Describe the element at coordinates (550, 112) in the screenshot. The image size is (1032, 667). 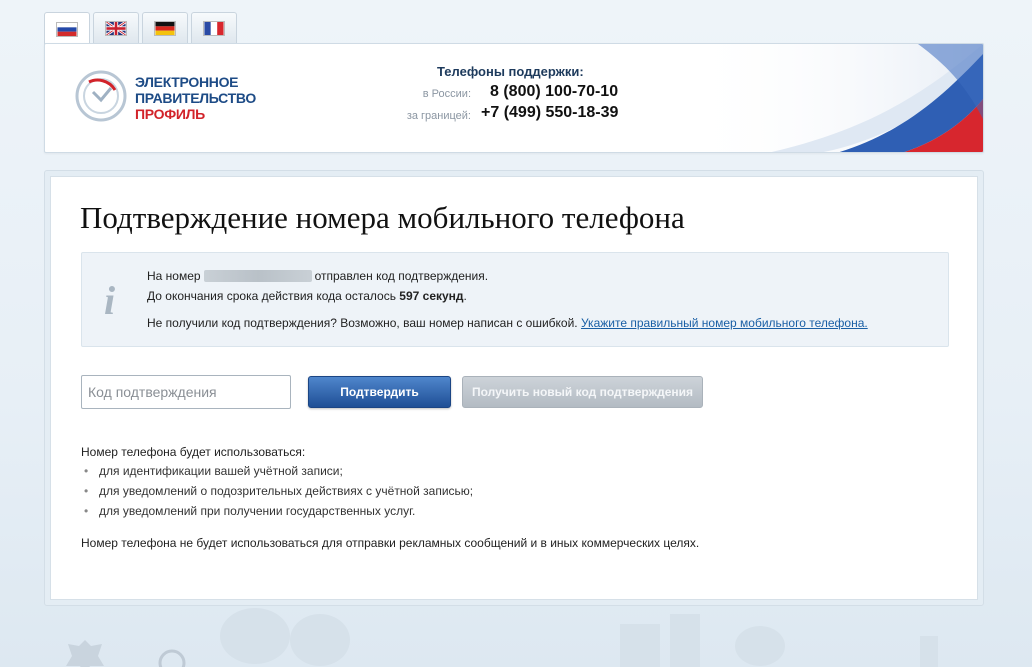
I see `phone-abroad: +7 (499) 550-18-39` at that location.